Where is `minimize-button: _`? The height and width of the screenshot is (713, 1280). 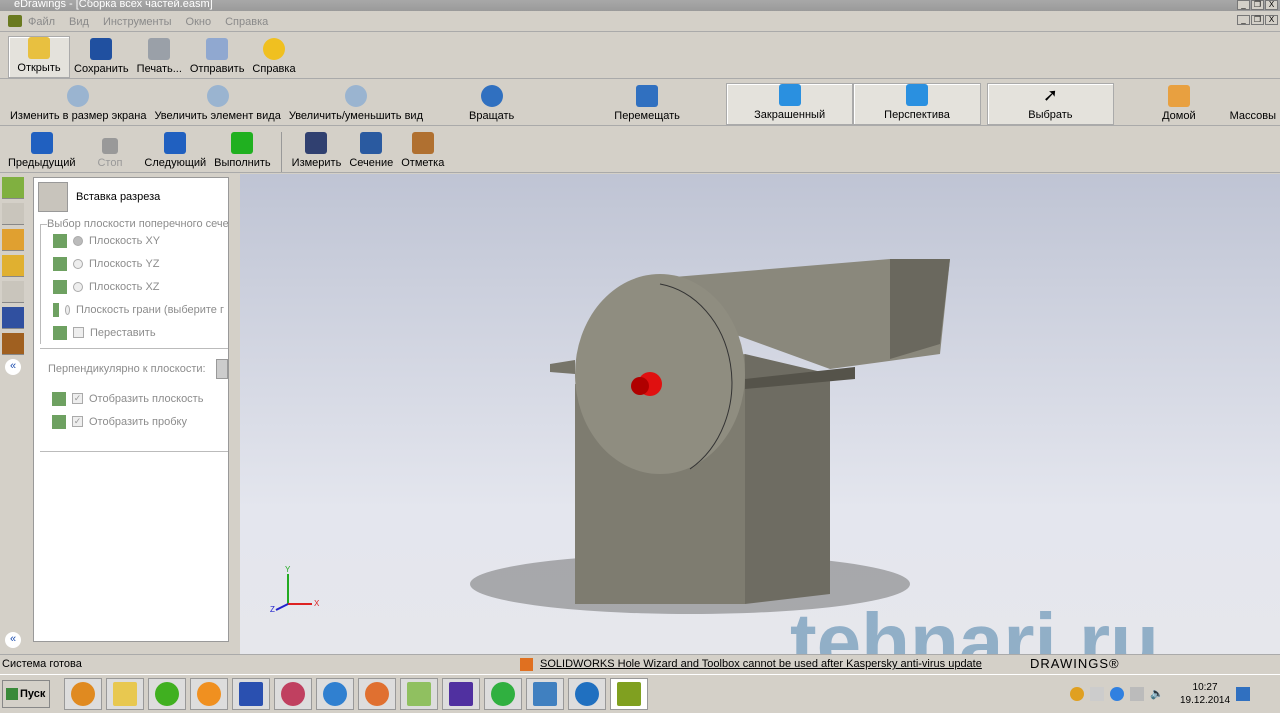
minimize-button: _ is located at coordinates (1243, 5).